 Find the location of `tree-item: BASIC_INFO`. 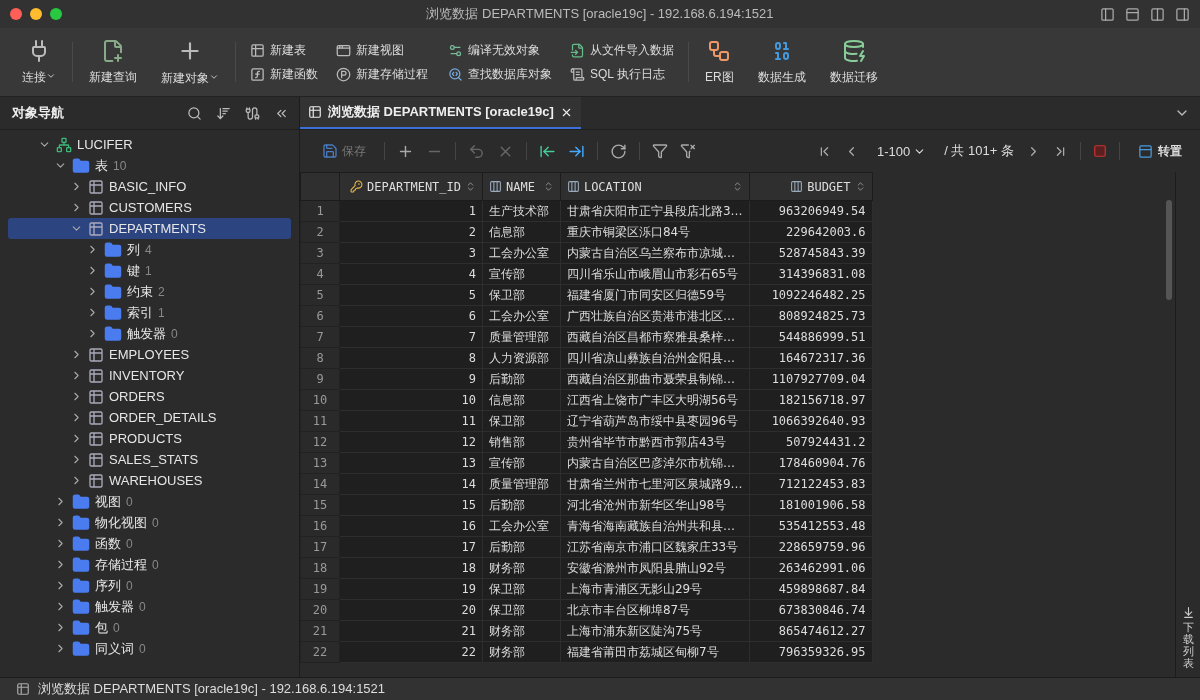

tree-item: BASIC_INFO is located at coordinates (149, 186).